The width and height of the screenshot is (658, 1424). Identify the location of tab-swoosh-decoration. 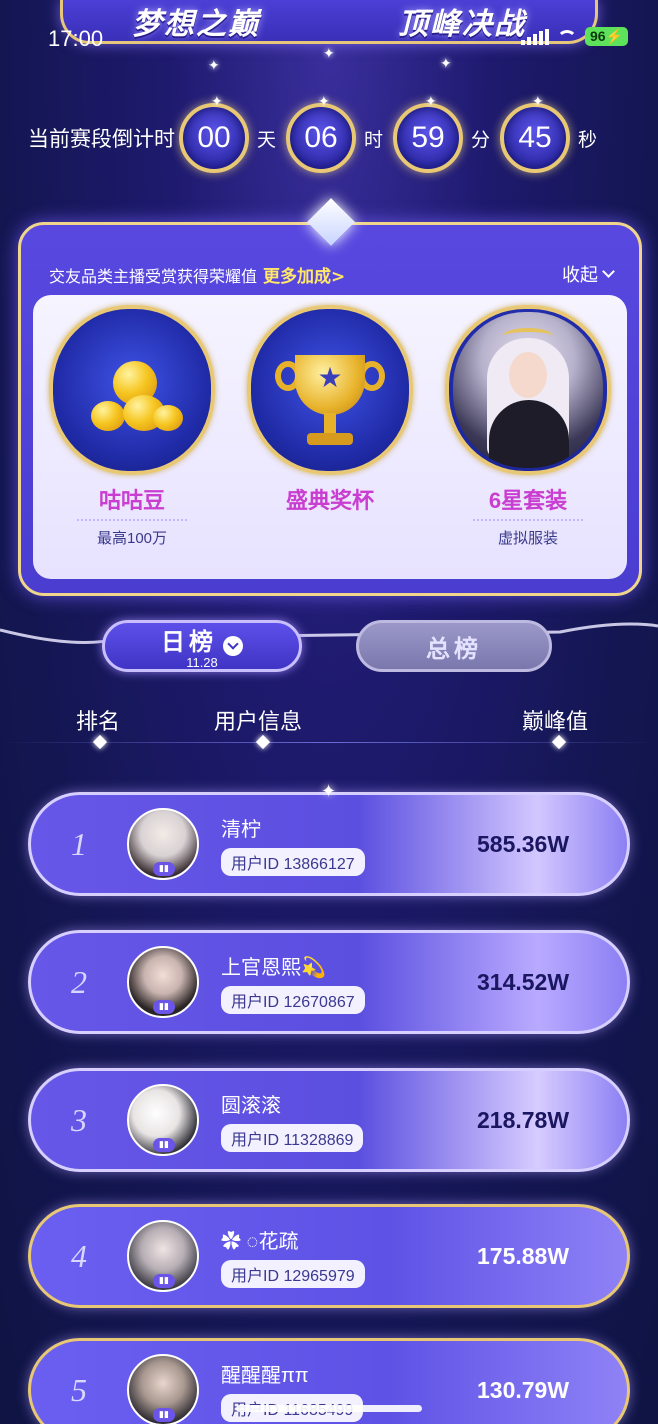
(329, 633).